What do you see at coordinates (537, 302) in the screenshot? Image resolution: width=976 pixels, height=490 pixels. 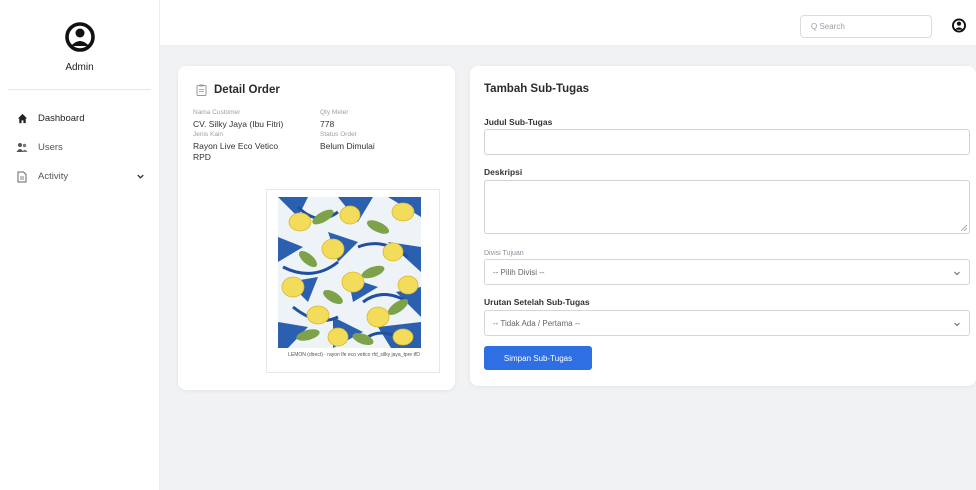 I see `urutan-label: Urutan Setelah Sub-Tugas` at bounding box center [537, 302].